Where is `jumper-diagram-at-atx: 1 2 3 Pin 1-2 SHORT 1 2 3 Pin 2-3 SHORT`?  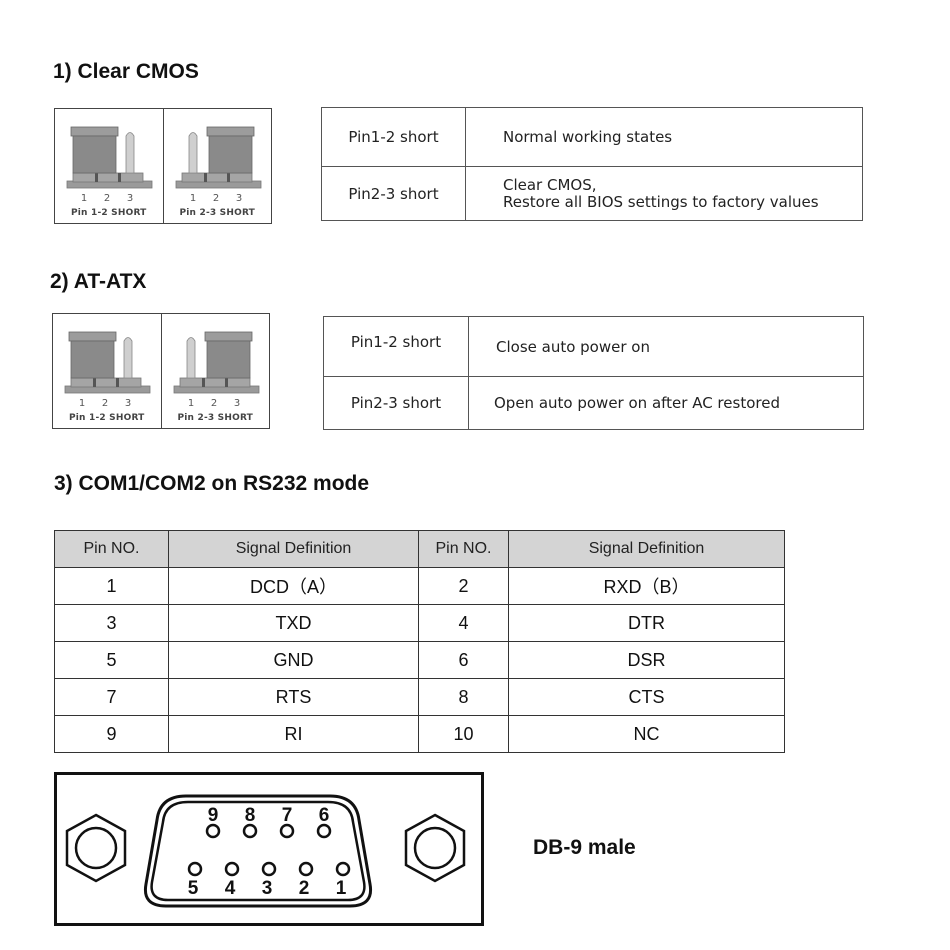 jumper-diagram-at-atx: 1 2 3 Pin 1-2 SHORT 1 2 3 Pin 2-3 SHORT is located at coordinates (161, 371).